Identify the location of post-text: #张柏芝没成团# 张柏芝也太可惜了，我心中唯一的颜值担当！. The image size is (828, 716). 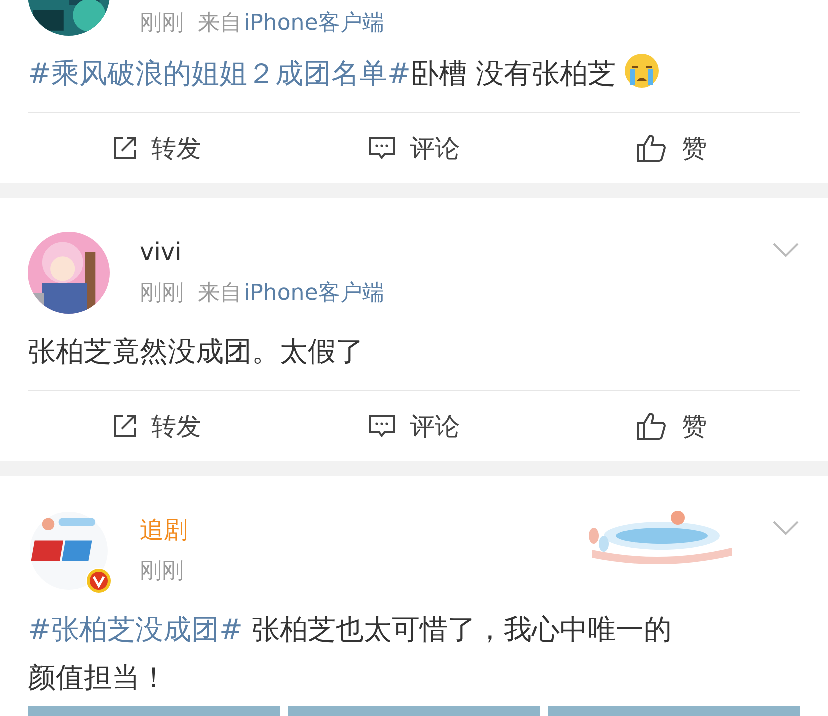
(350, 654).